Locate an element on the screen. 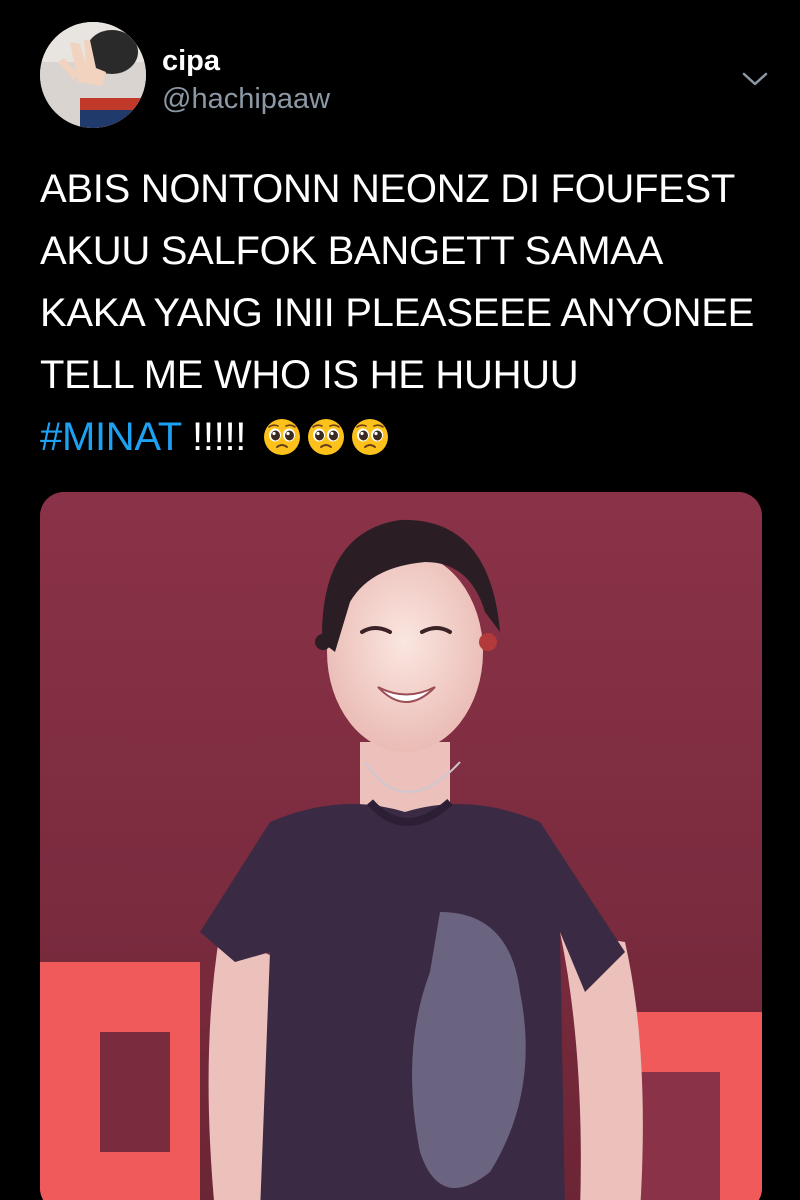 The height and width of the screenshot is (1200, 800). tweet-text-line: ABIS NONTONN NEONZ DI FOUFEST is located at coordinates (388, 189).